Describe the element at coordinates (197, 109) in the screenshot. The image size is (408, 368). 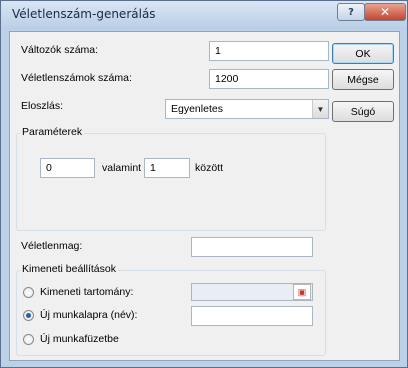
I see `distribution-value: Egyenletes` at that location.